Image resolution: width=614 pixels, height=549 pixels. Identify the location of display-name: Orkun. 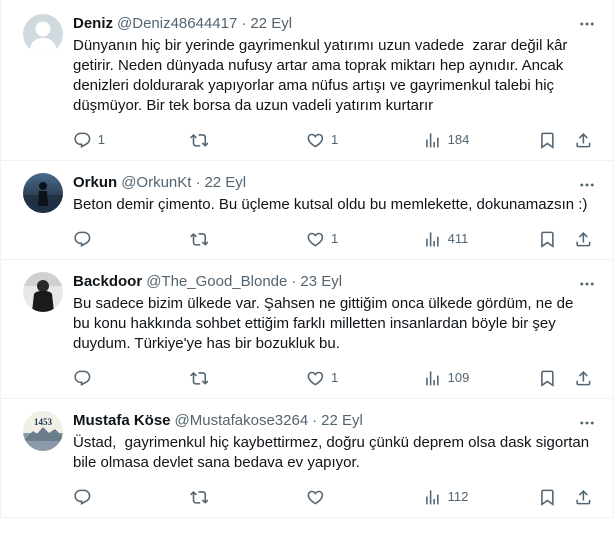
(95, 183).